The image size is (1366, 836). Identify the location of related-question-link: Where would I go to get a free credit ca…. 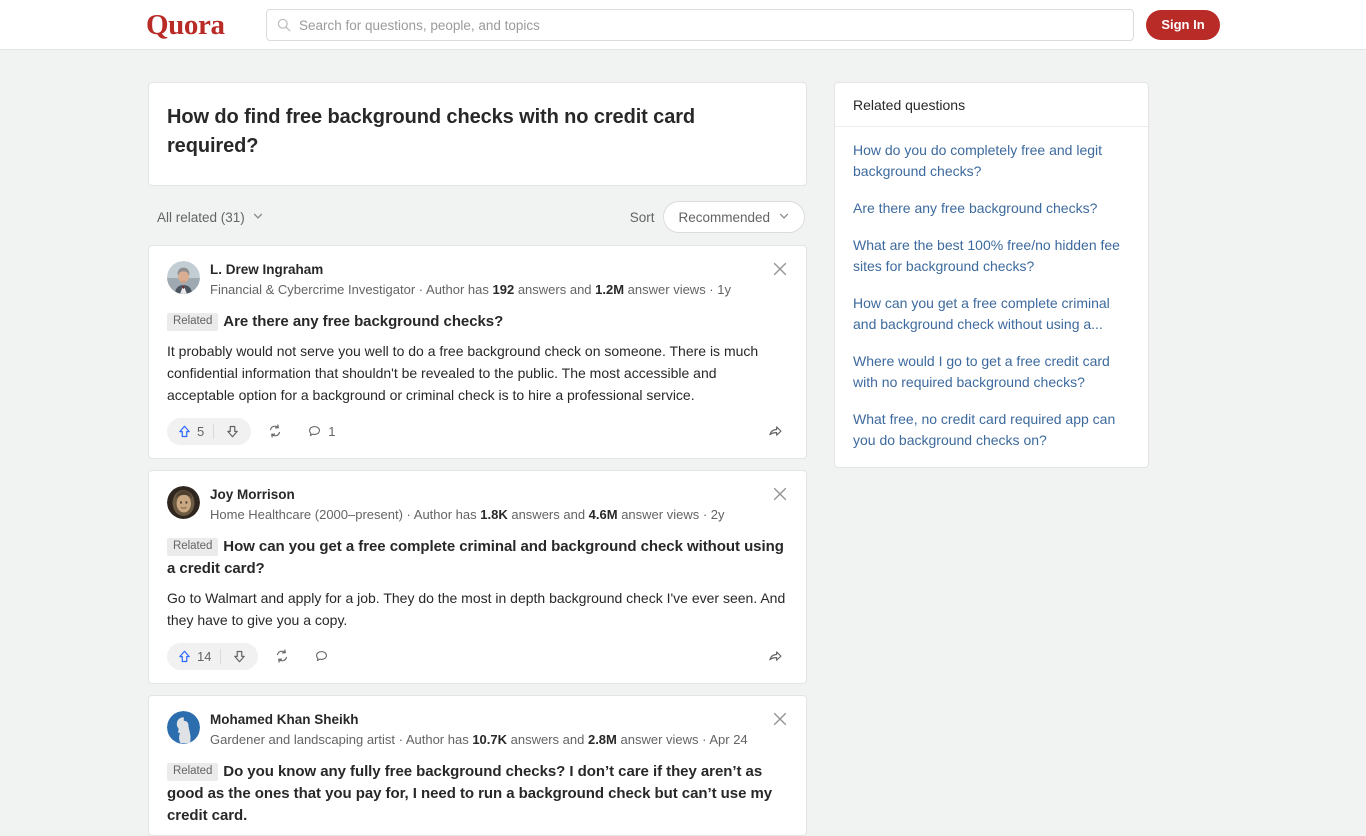
(991, 372).